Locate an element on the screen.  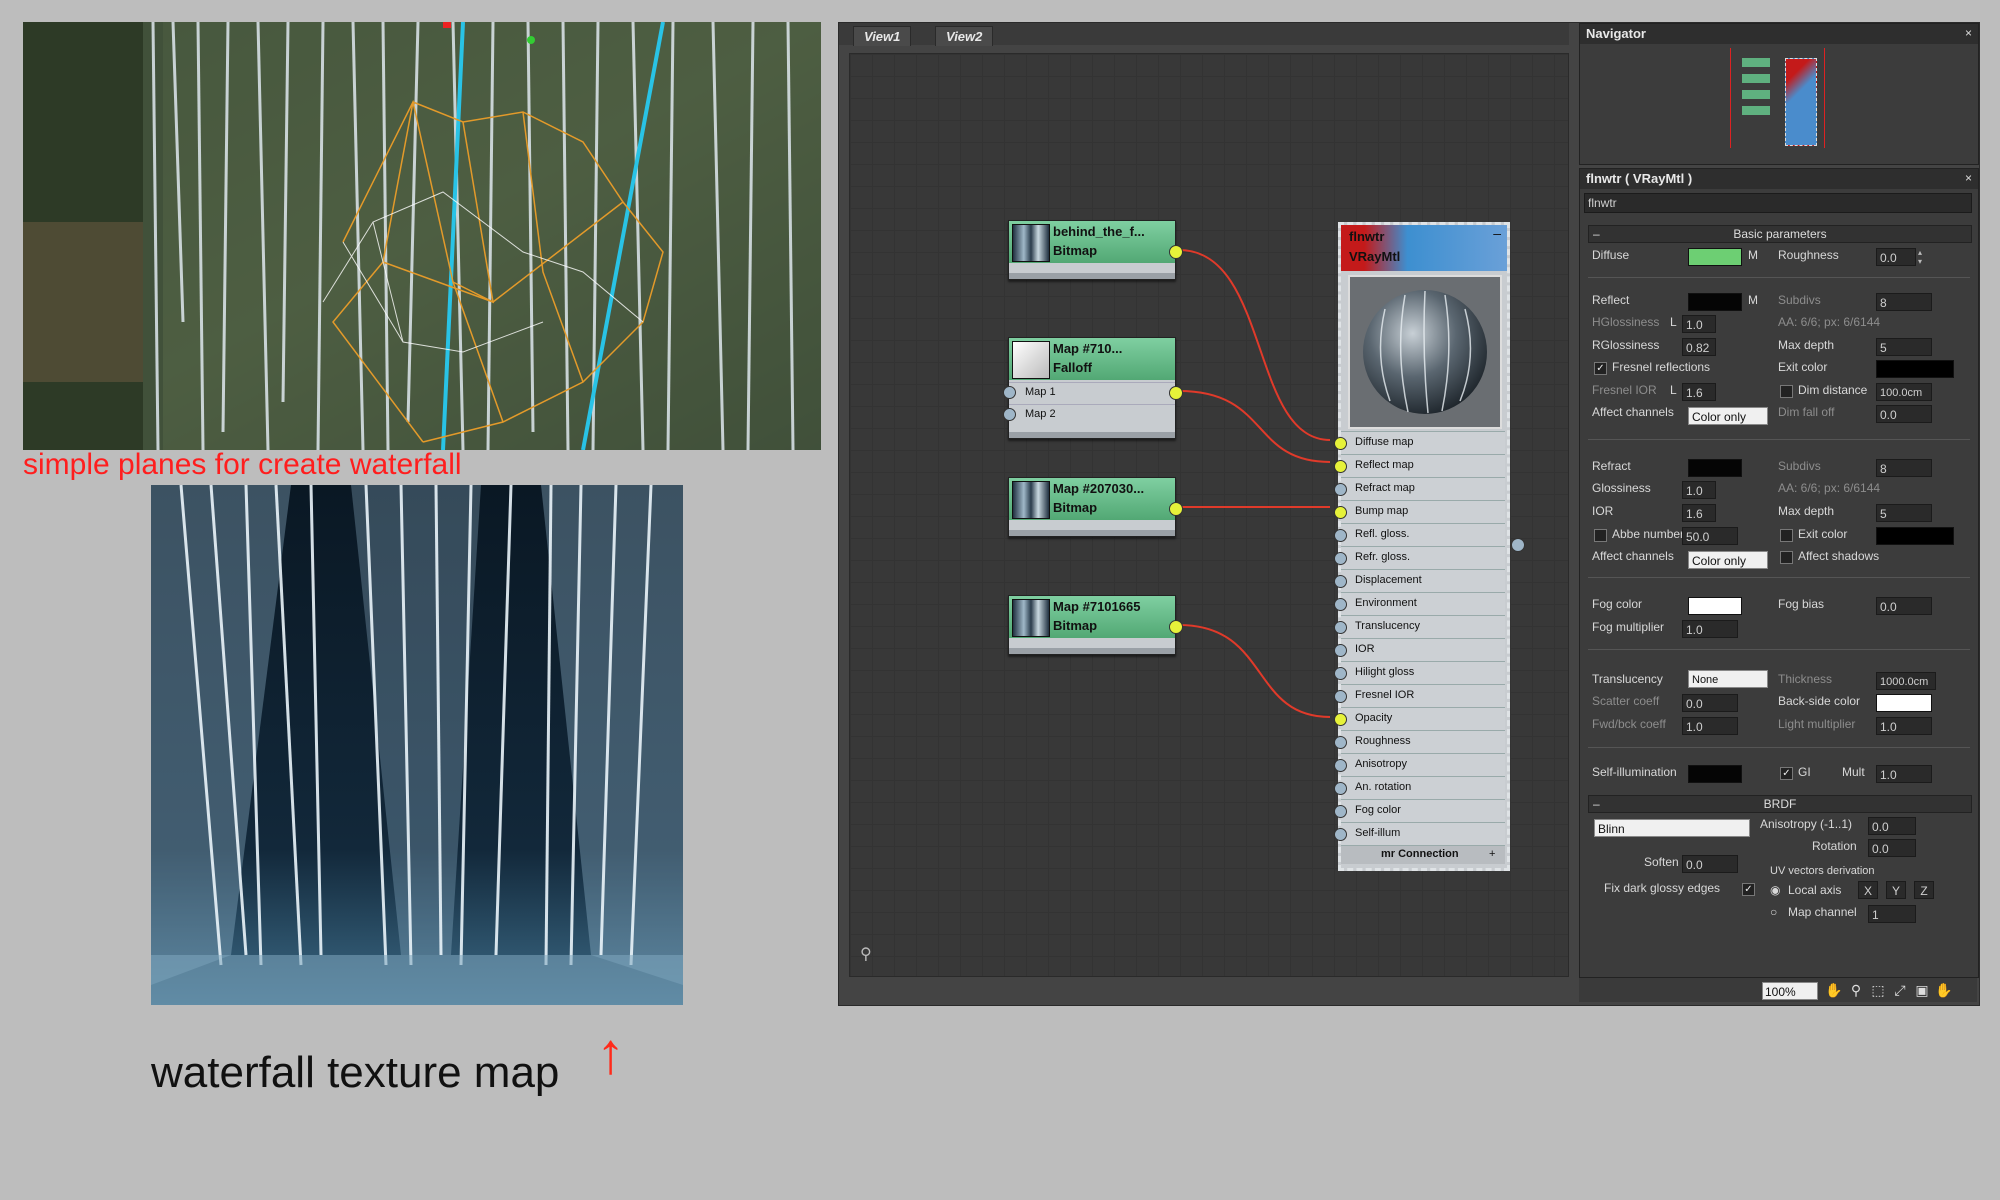
fresnel-ior-field: 1.6 is located at coordinates (1699, 392).